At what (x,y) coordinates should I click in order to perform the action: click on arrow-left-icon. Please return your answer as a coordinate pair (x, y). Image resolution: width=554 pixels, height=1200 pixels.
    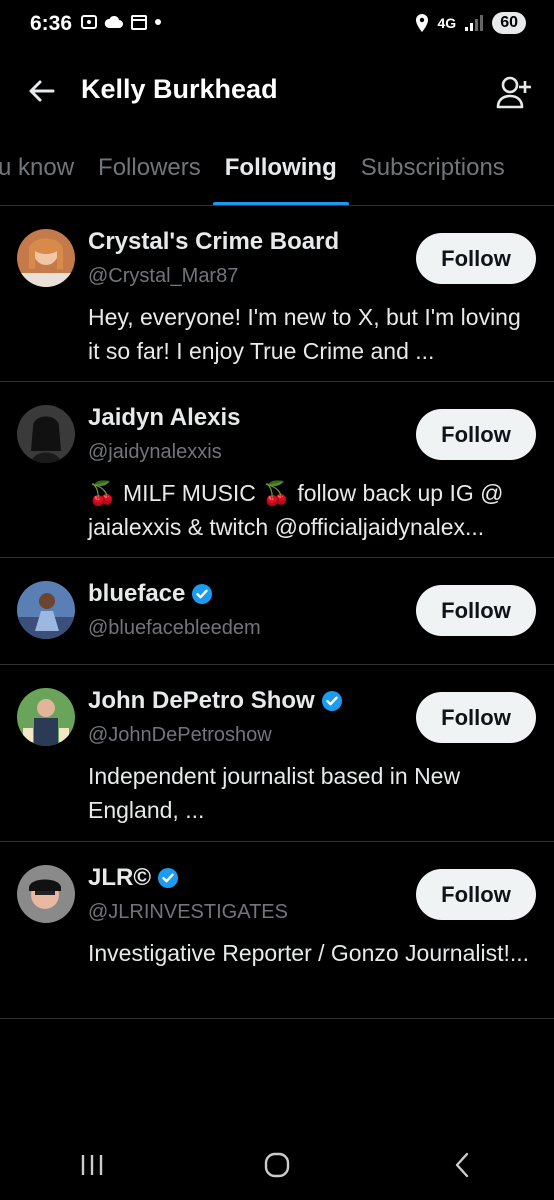
    Looking at the image, I should click on (42, 91).